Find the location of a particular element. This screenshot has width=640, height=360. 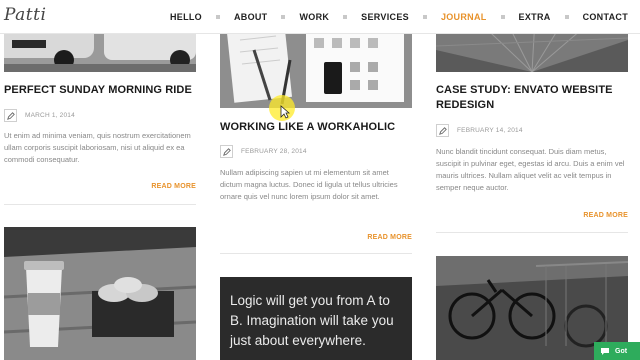

post-image-coffee is located at coordinates (100, 293).